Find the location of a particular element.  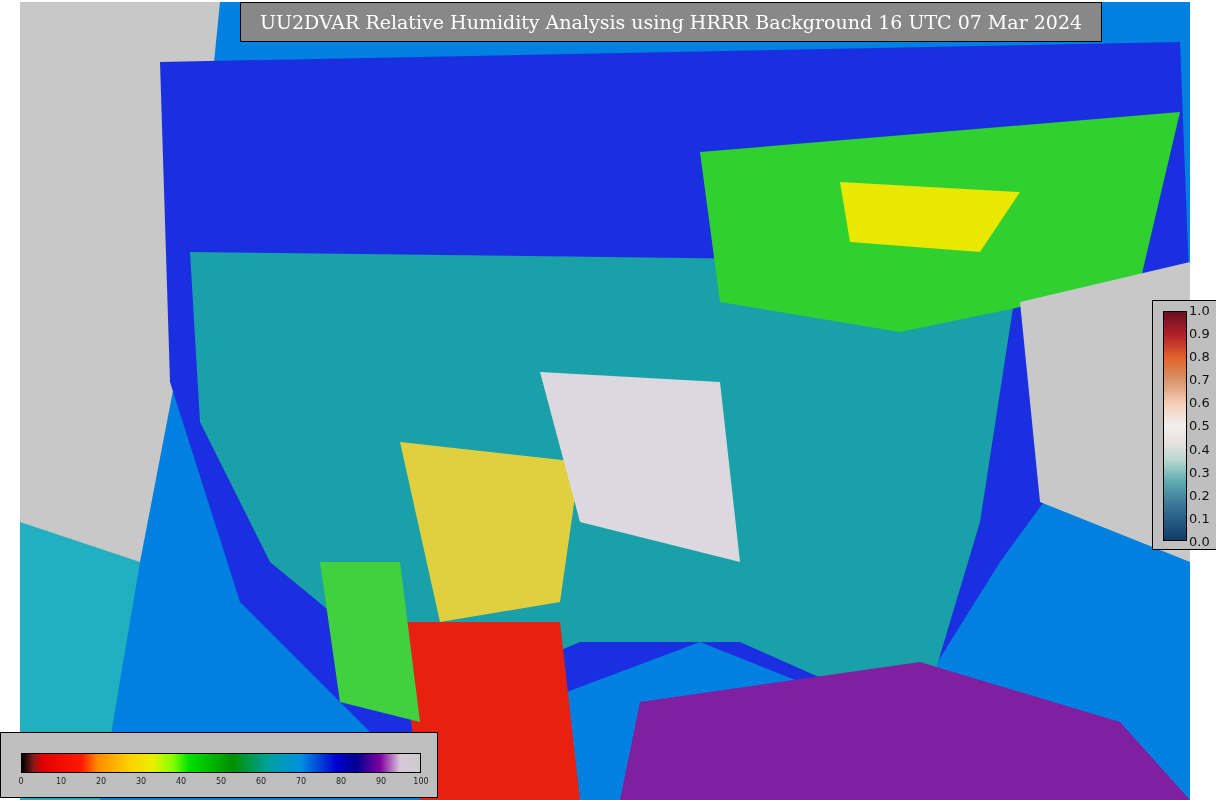

tick-label: 0.1 is located at coordinates (1199, 518).